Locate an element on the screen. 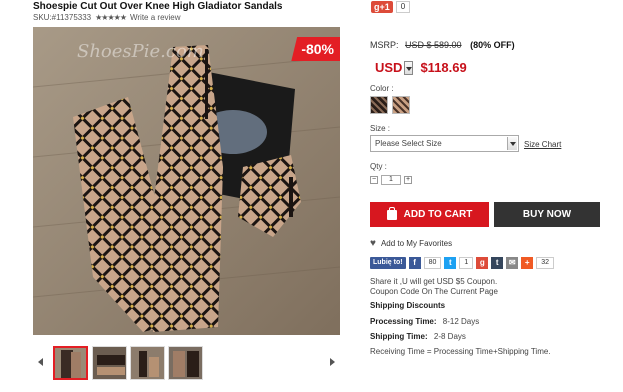  discount-text: (80% OFF) is located at coordinates (492, 45).